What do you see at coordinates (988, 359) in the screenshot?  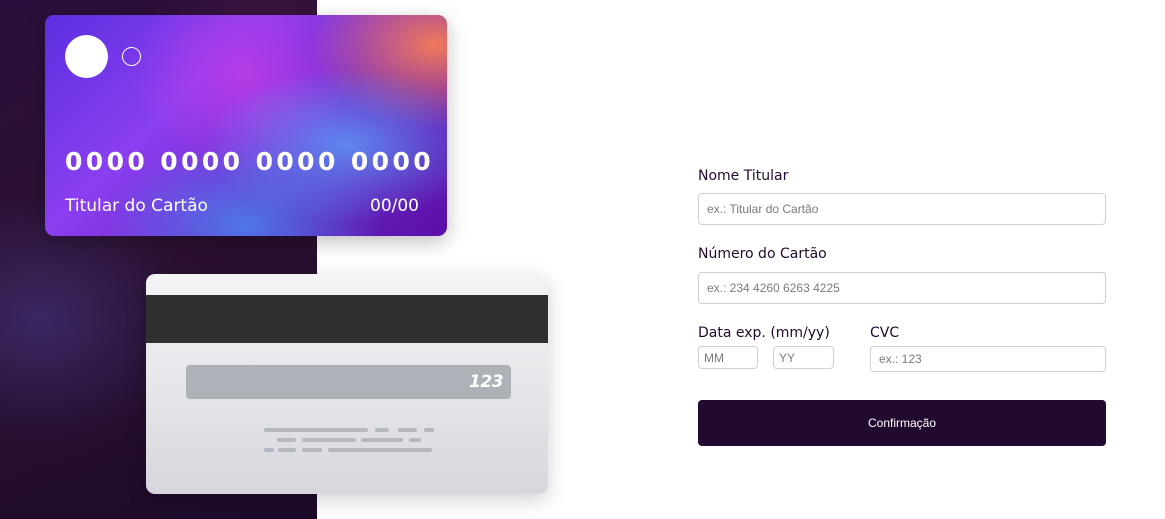 I see `cvc-input` at bounding box center [988, 359].